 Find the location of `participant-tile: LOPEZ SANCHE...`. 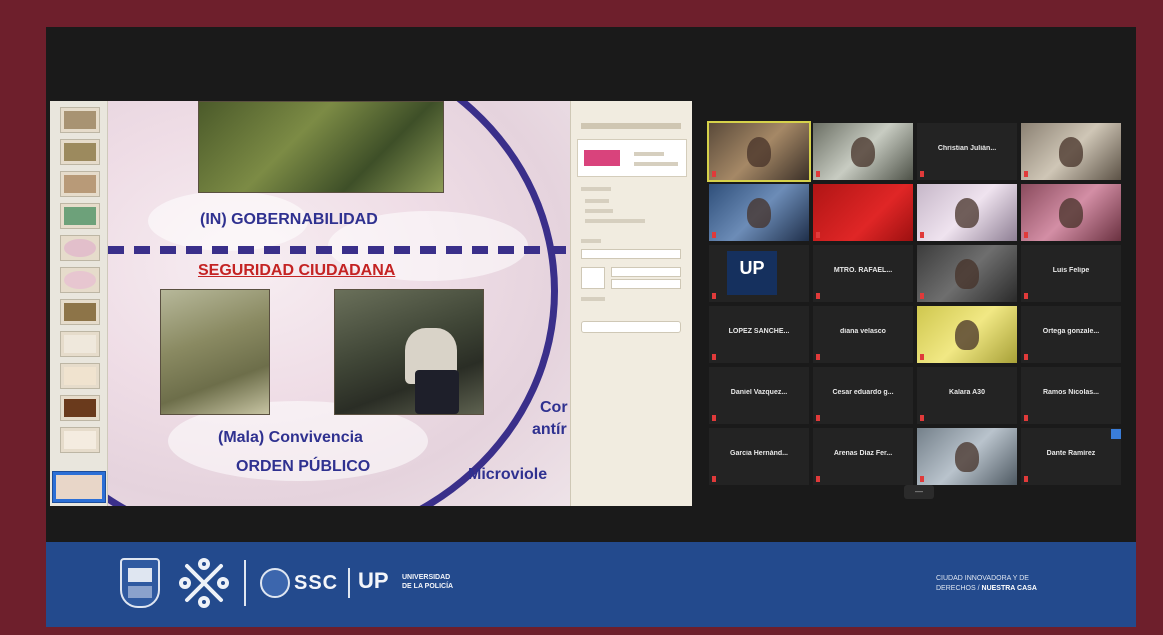

participant-tile: LOPEZ SANCHE... is located at coordinates (759, 334).